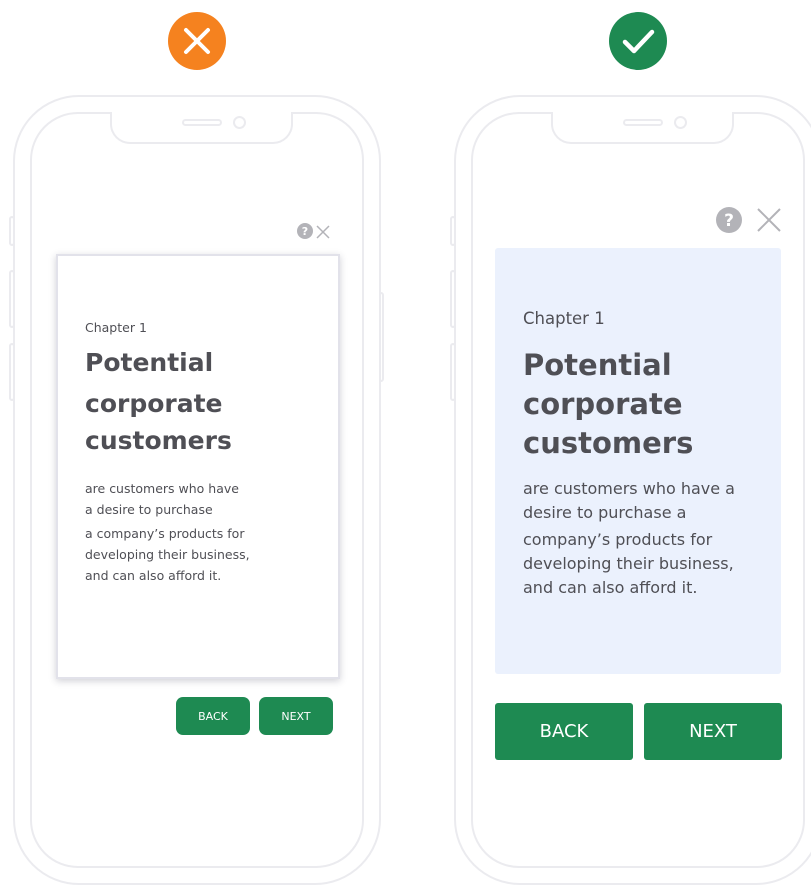 The width and height of the screenshot is (811, 885). I want to click on check-badge, so click(638, 41).